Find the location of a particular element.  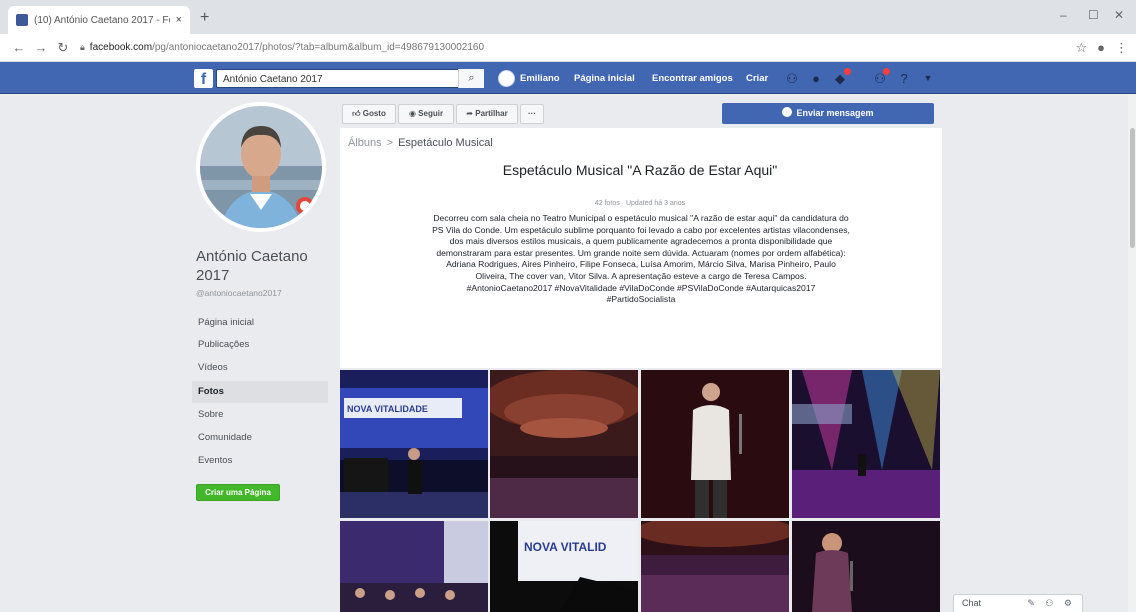

create-page-button: Criar uma Página is located at coordinates (238, 492).